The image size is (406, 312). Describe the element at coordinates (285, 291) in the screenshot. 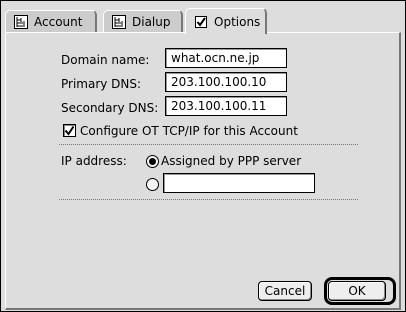

I see `cancel-button: Cancel` at that location.